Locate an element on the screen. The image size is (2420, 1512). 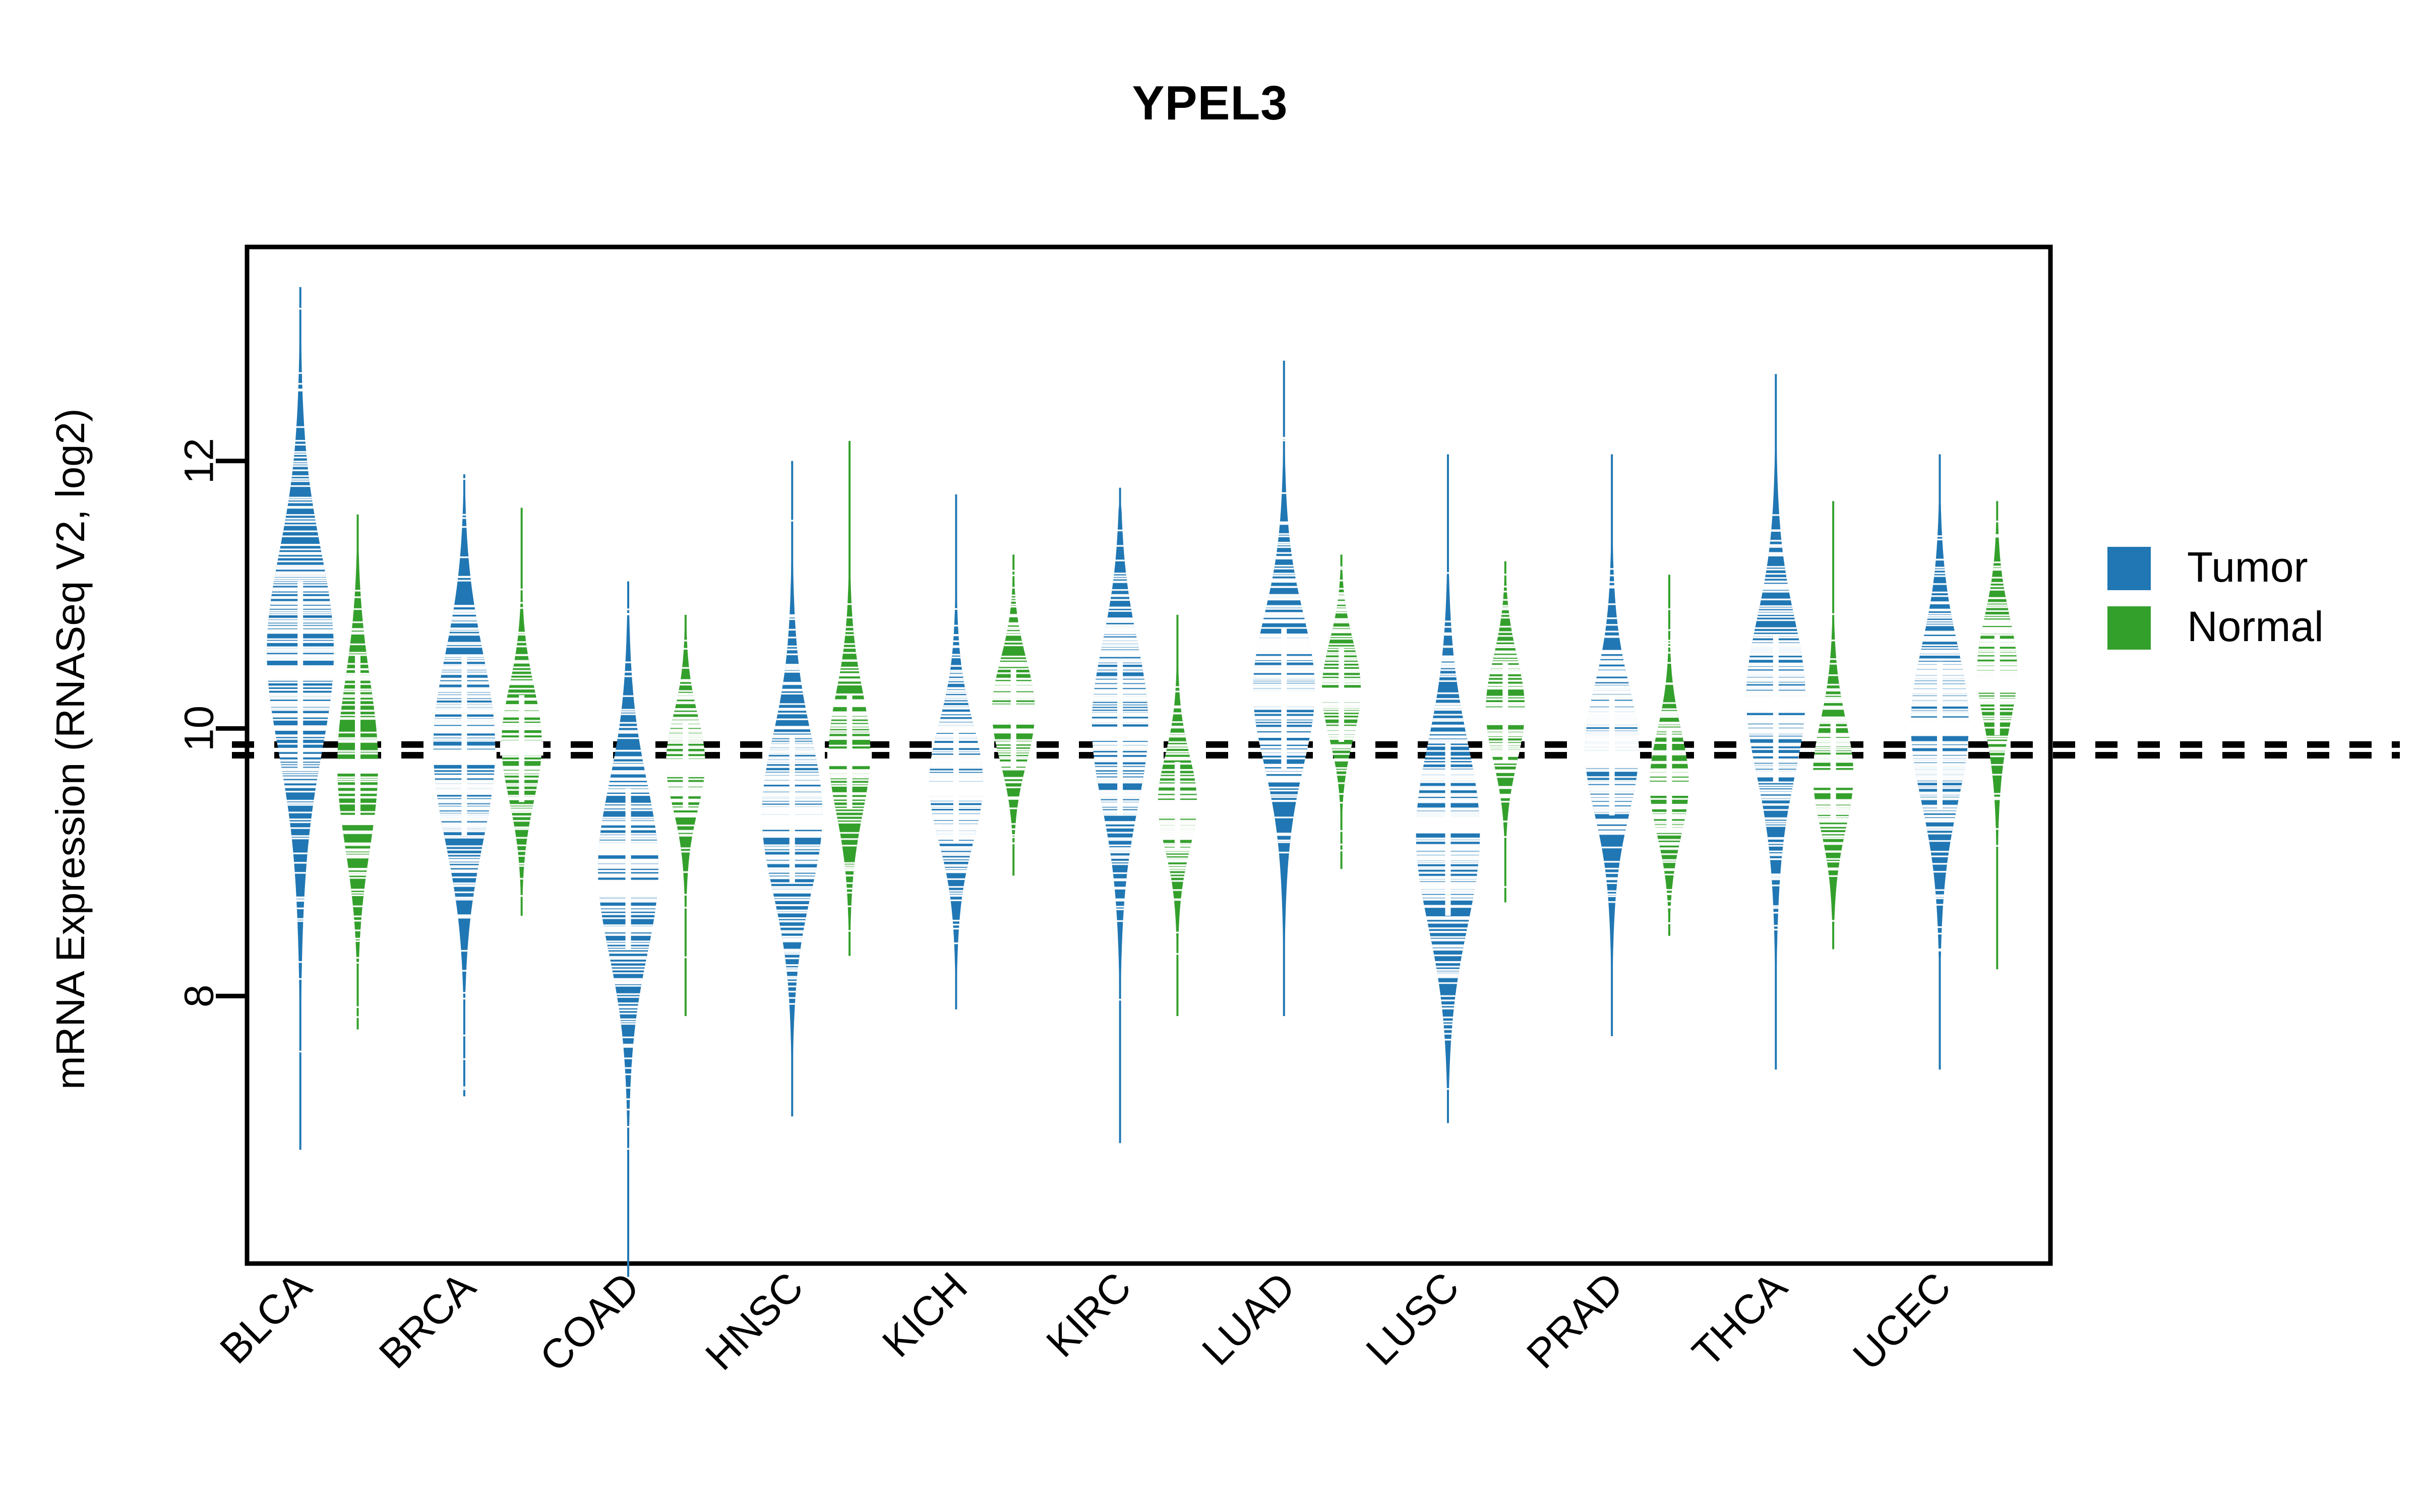
violin-normal-kich is located at coordinates (1013, 715).